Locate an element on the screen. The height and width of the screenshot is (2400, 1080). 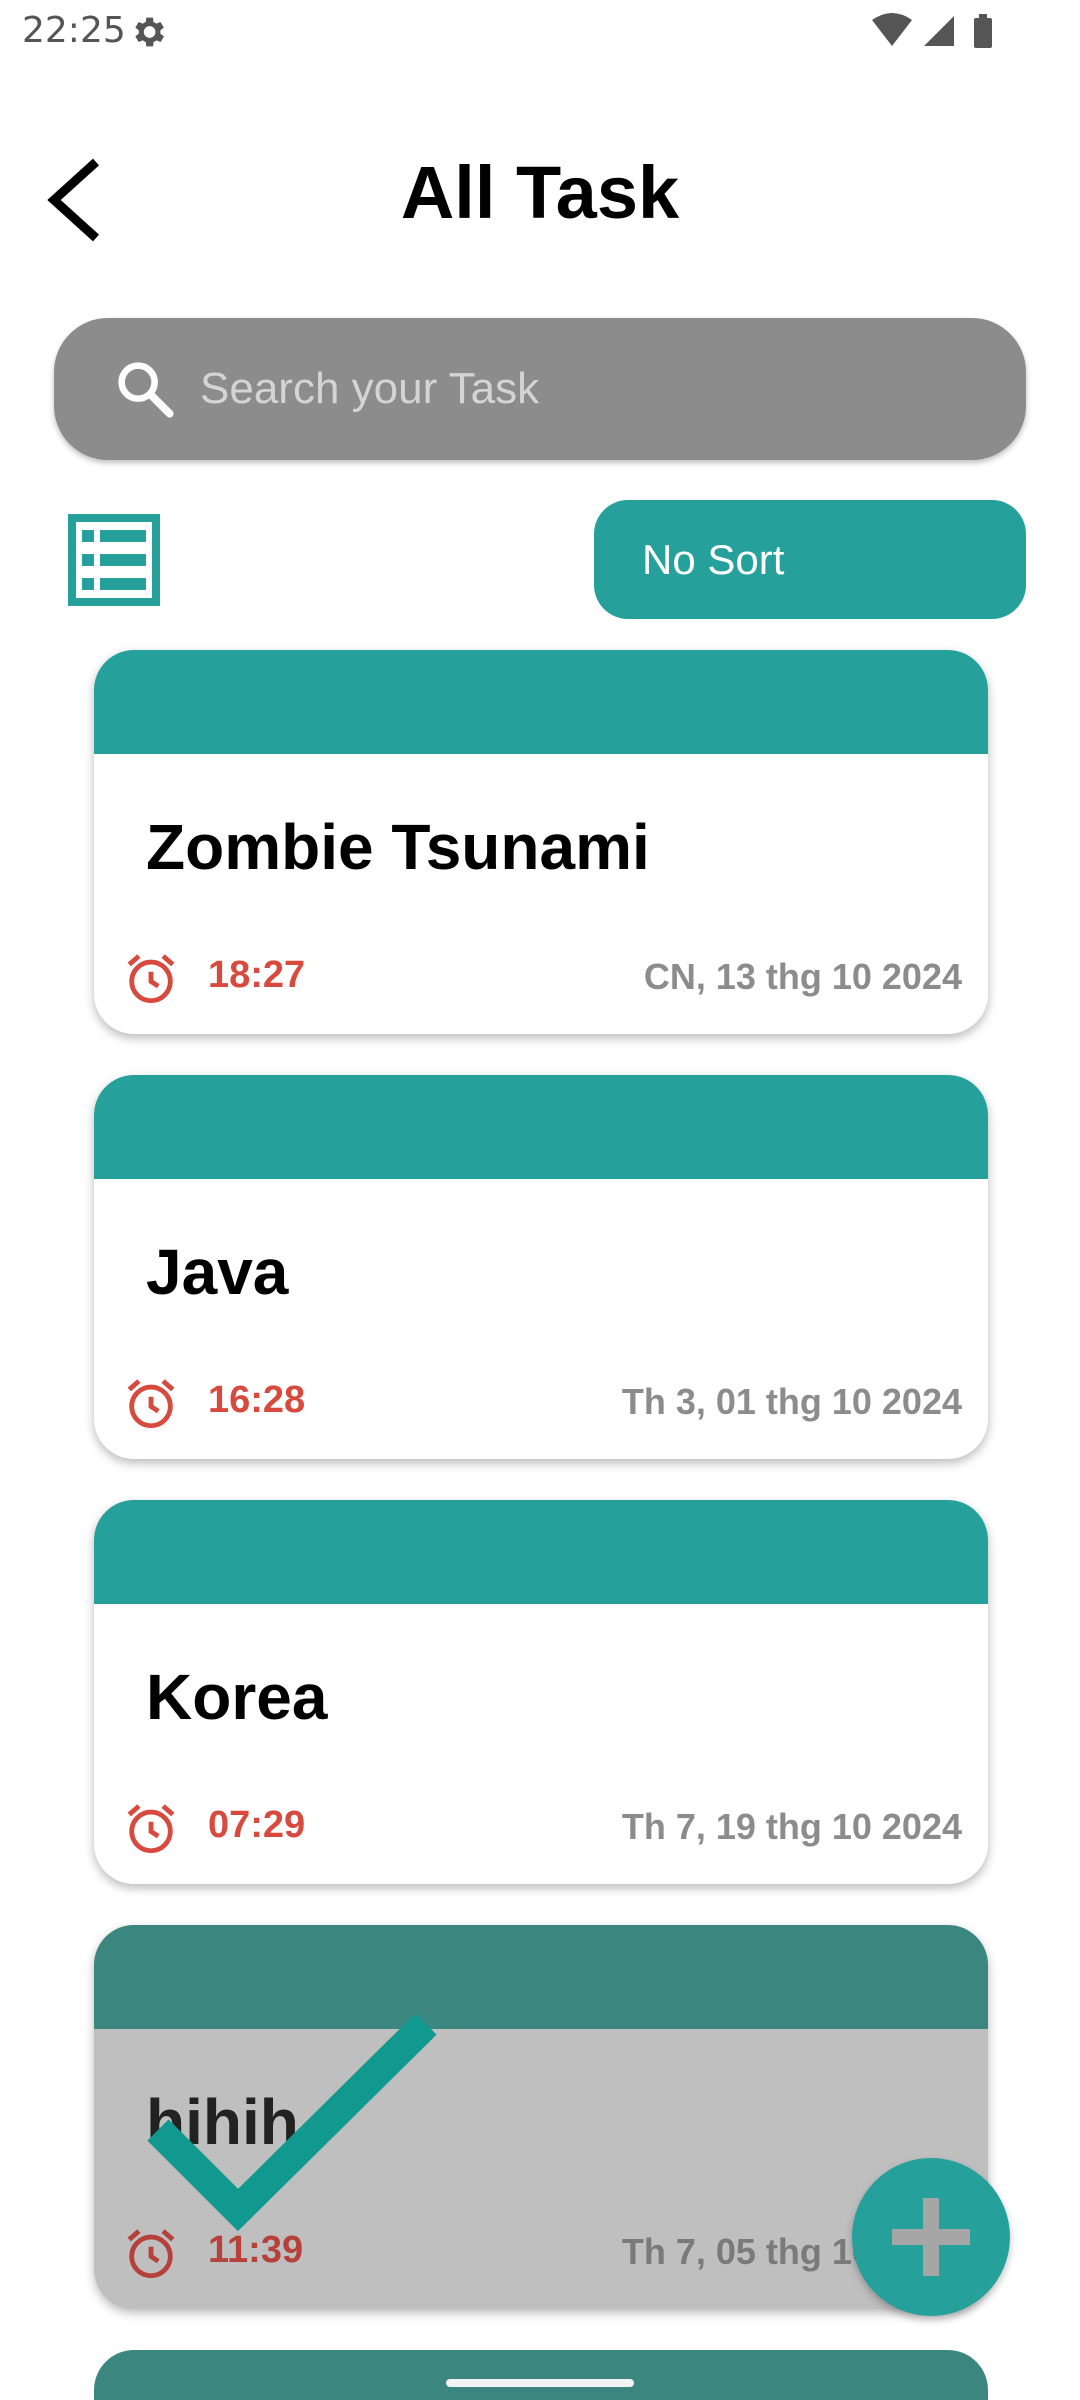
task-card: Zombie Tsunami 18:27 CN, 13 thg 10 2024 is located at coordinates (541, 842).